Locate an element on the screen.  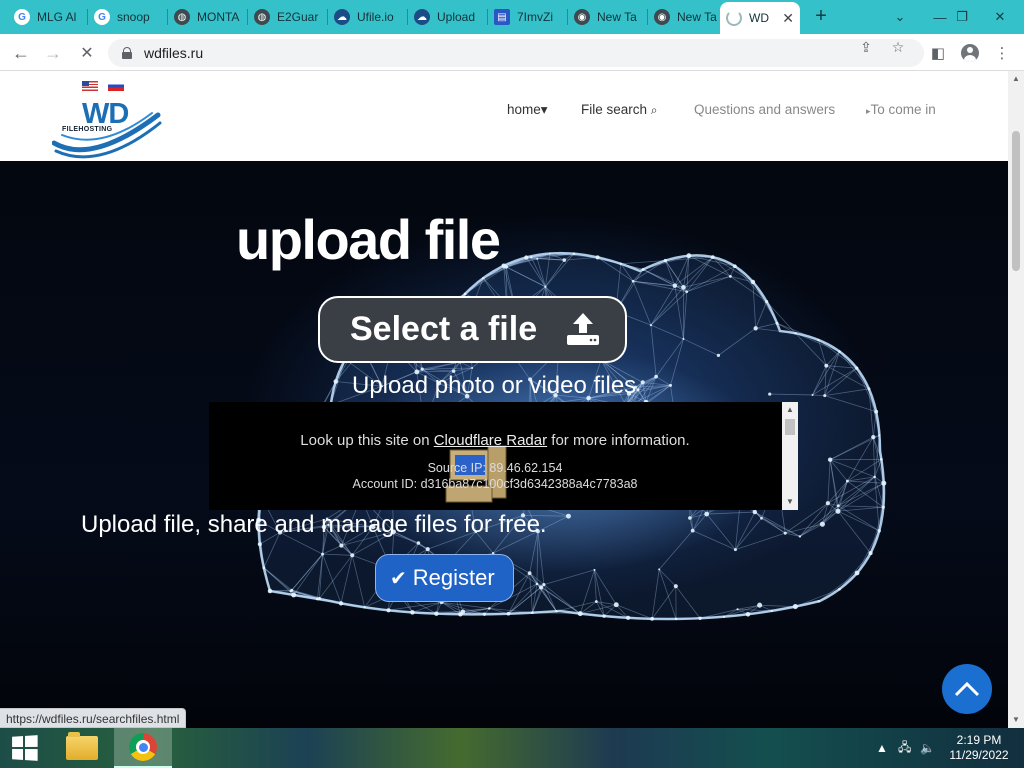
russian-flag-icon is located at coordinates (116, 86).